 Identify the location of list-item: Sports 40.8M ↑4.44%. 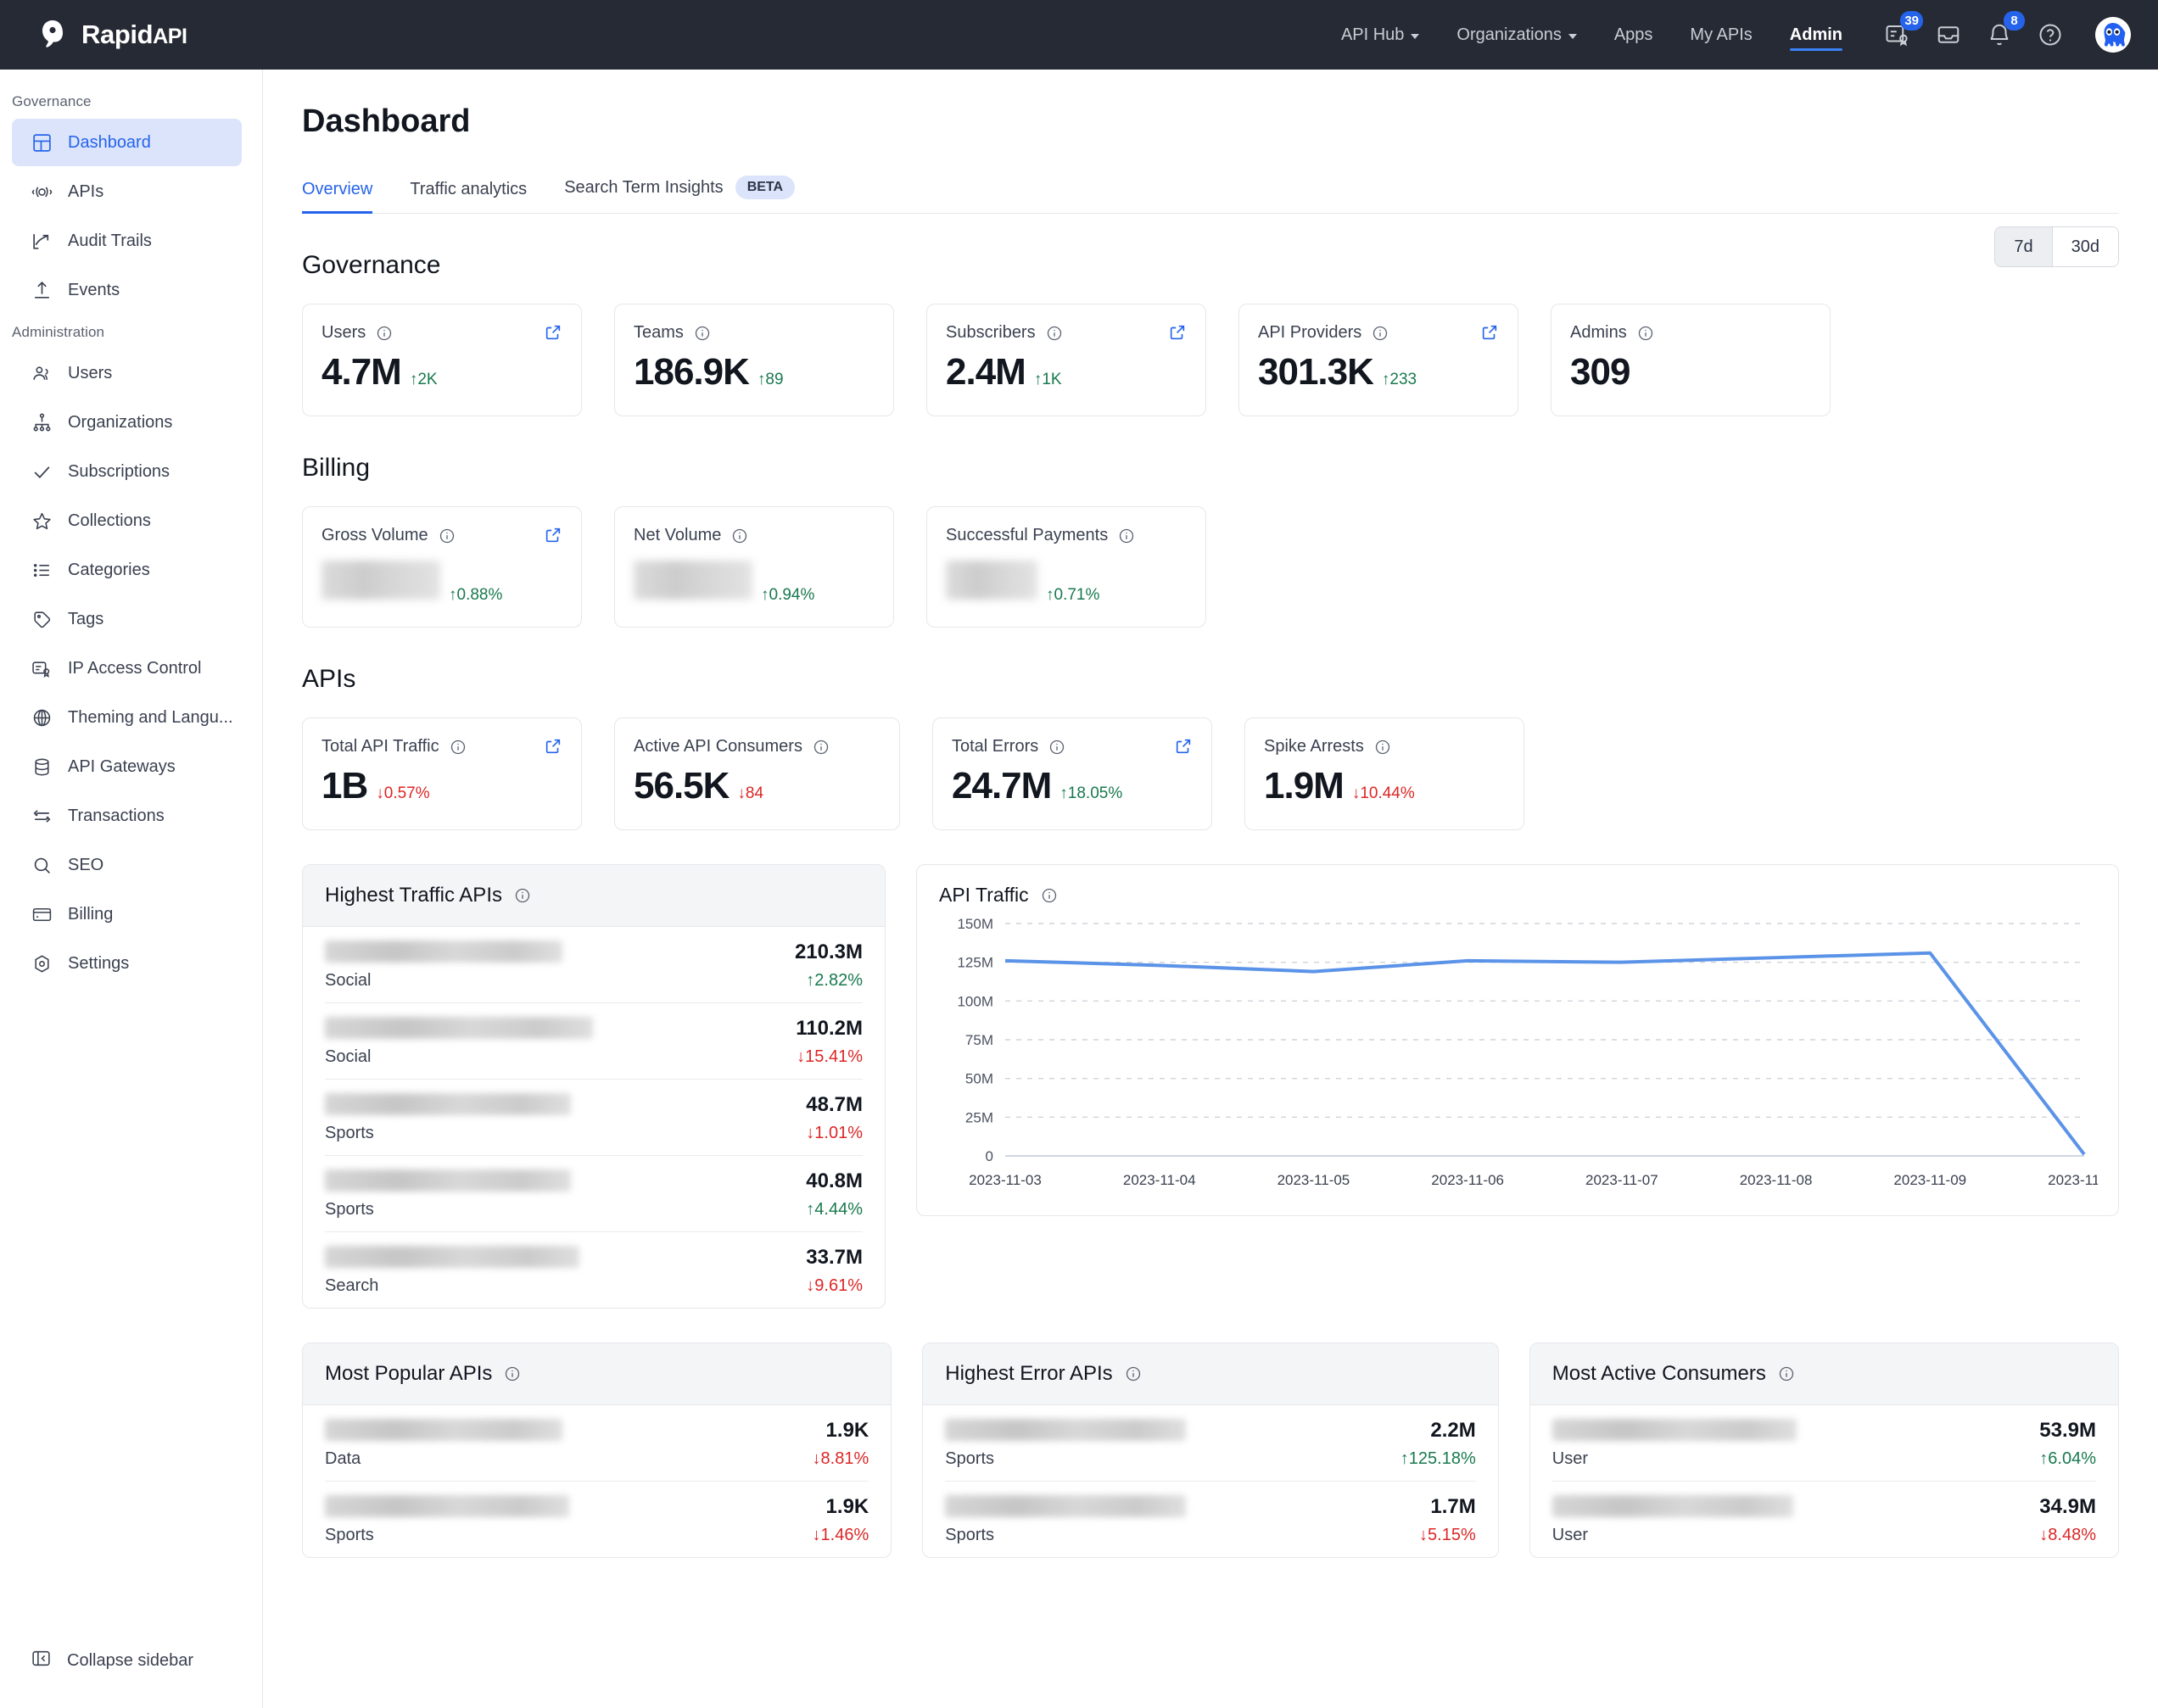
(594, 1194).